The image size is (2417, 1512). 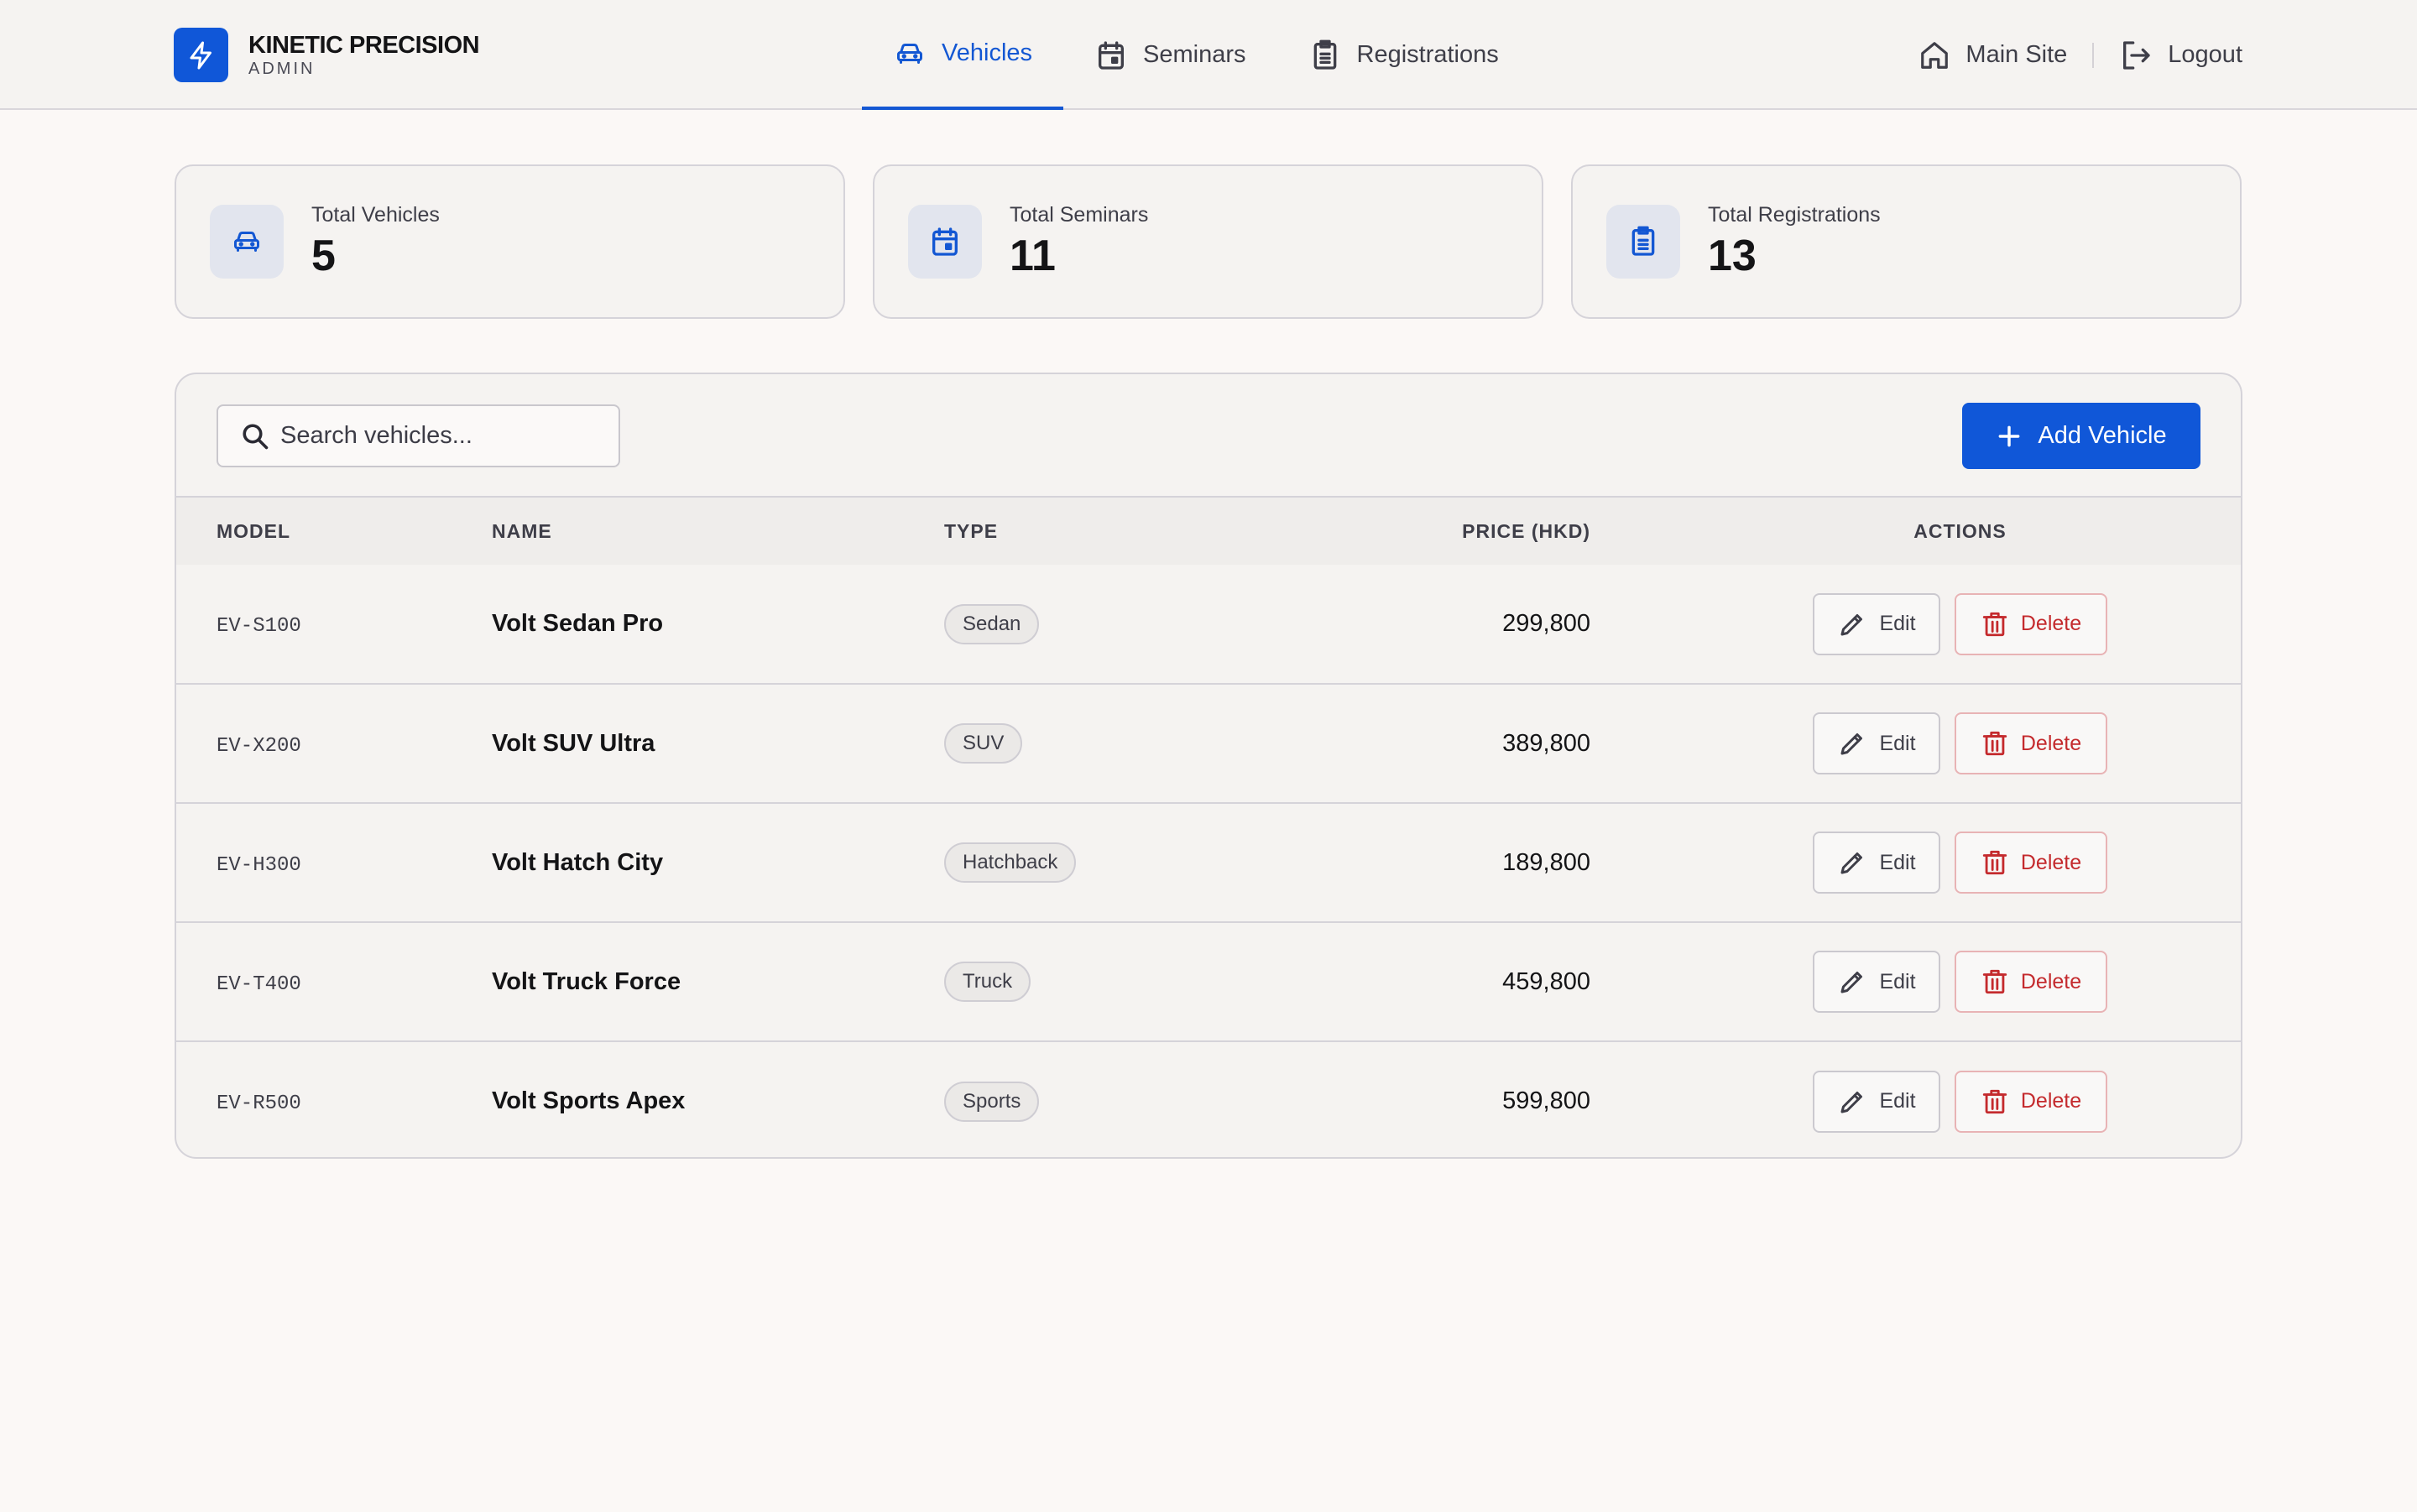 What do you see at coordinates (259, 984) in the screenshot?
I see `vehicle-model: EV-T400` at bounding box center [259, 984].